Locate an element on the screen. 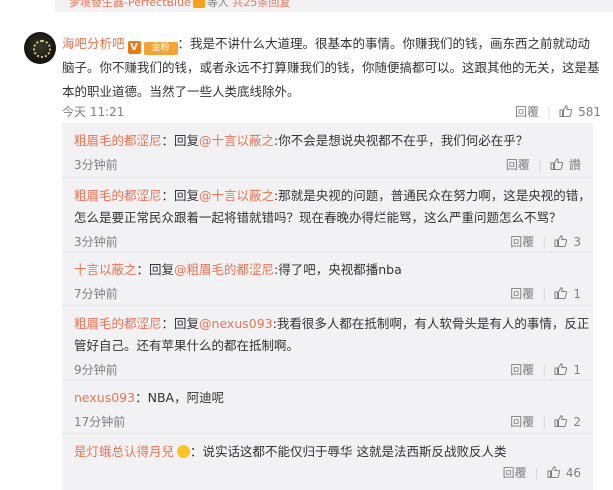 This screenshot has width=613, height=490. main-comment-time: 今天 11:21 is located at coordinates (93, 112).